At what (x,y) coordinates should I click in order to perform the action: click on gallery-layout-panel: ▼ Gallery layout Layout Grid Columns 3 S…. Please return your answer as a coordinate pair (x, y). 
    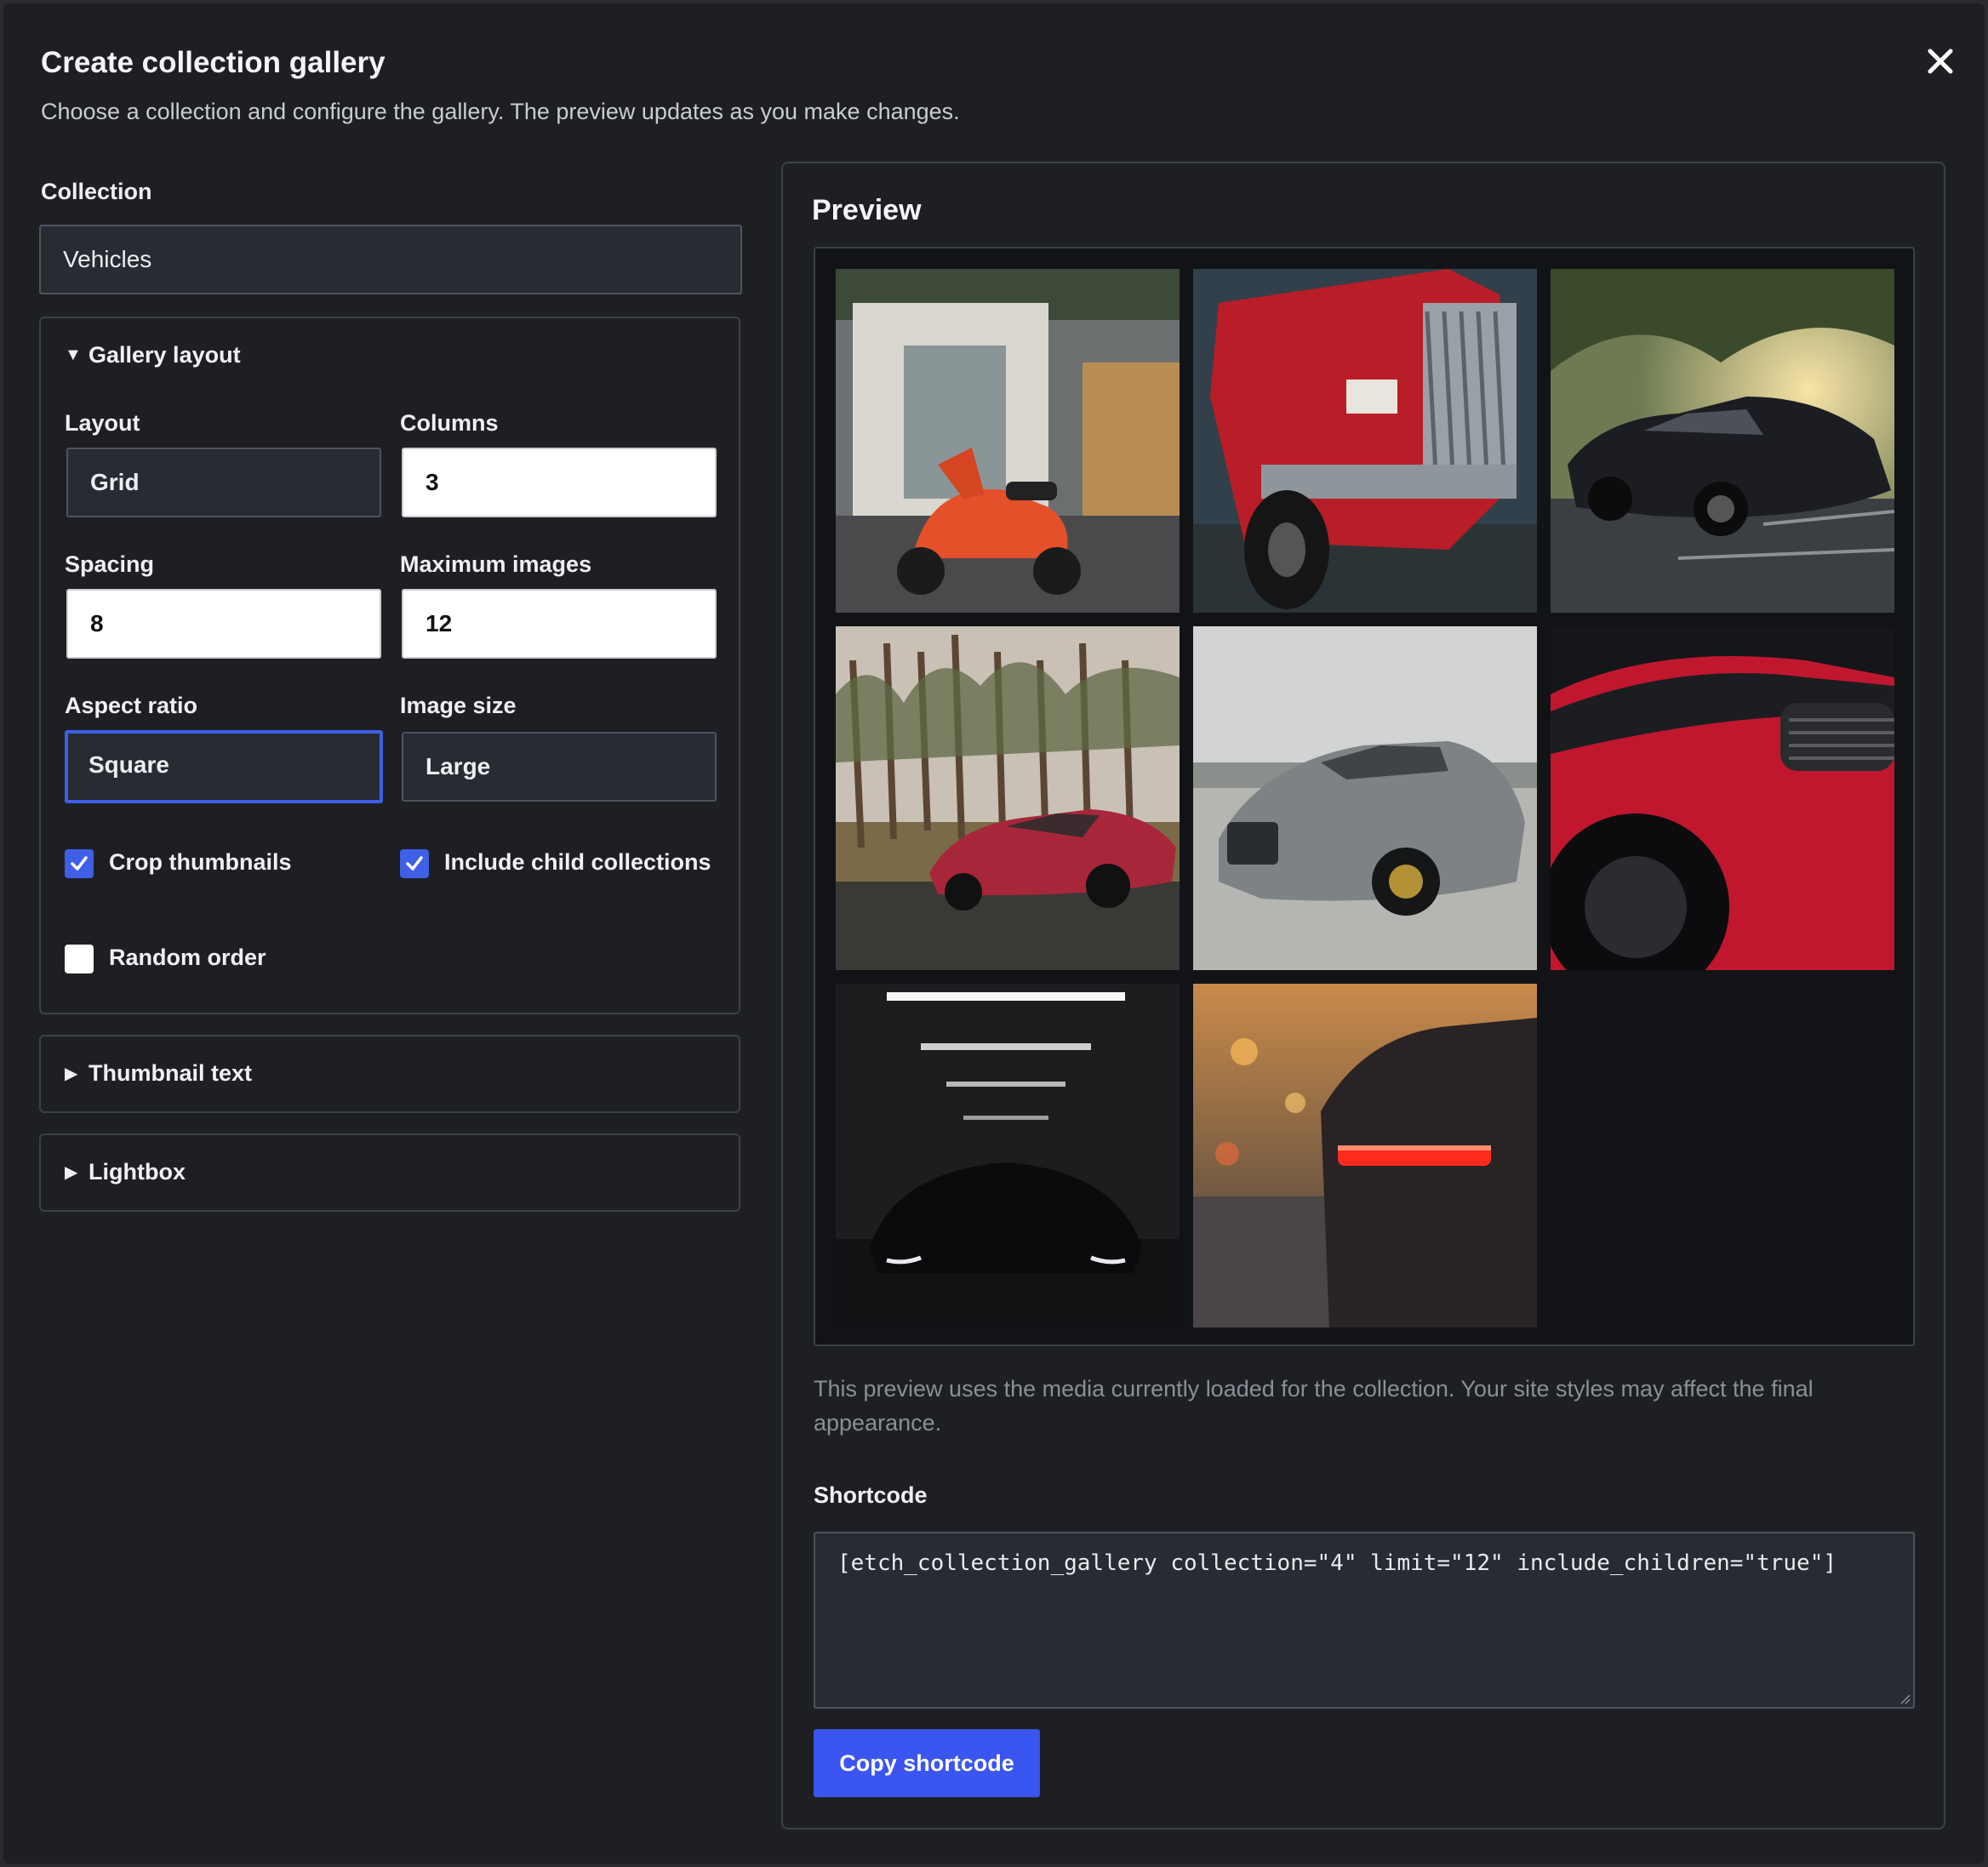
    Looking at the image, I should click on (389, 665).